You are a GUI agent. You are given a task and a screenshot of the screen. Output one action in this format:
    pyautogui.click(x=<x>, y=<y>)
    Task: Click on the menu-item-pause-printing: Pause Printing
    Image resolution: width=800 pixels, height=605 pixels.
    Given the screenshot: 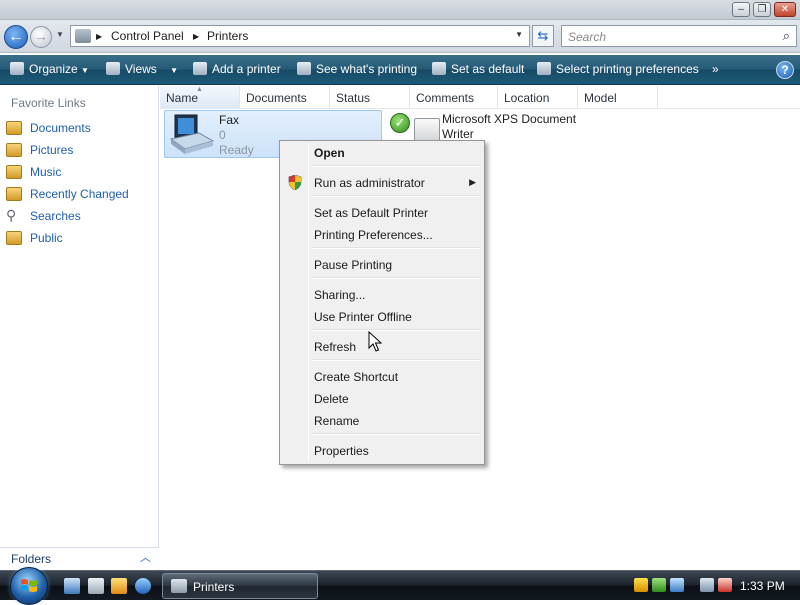 What is the action you would take?
    pyautogui.click(x=382, y=265)
    